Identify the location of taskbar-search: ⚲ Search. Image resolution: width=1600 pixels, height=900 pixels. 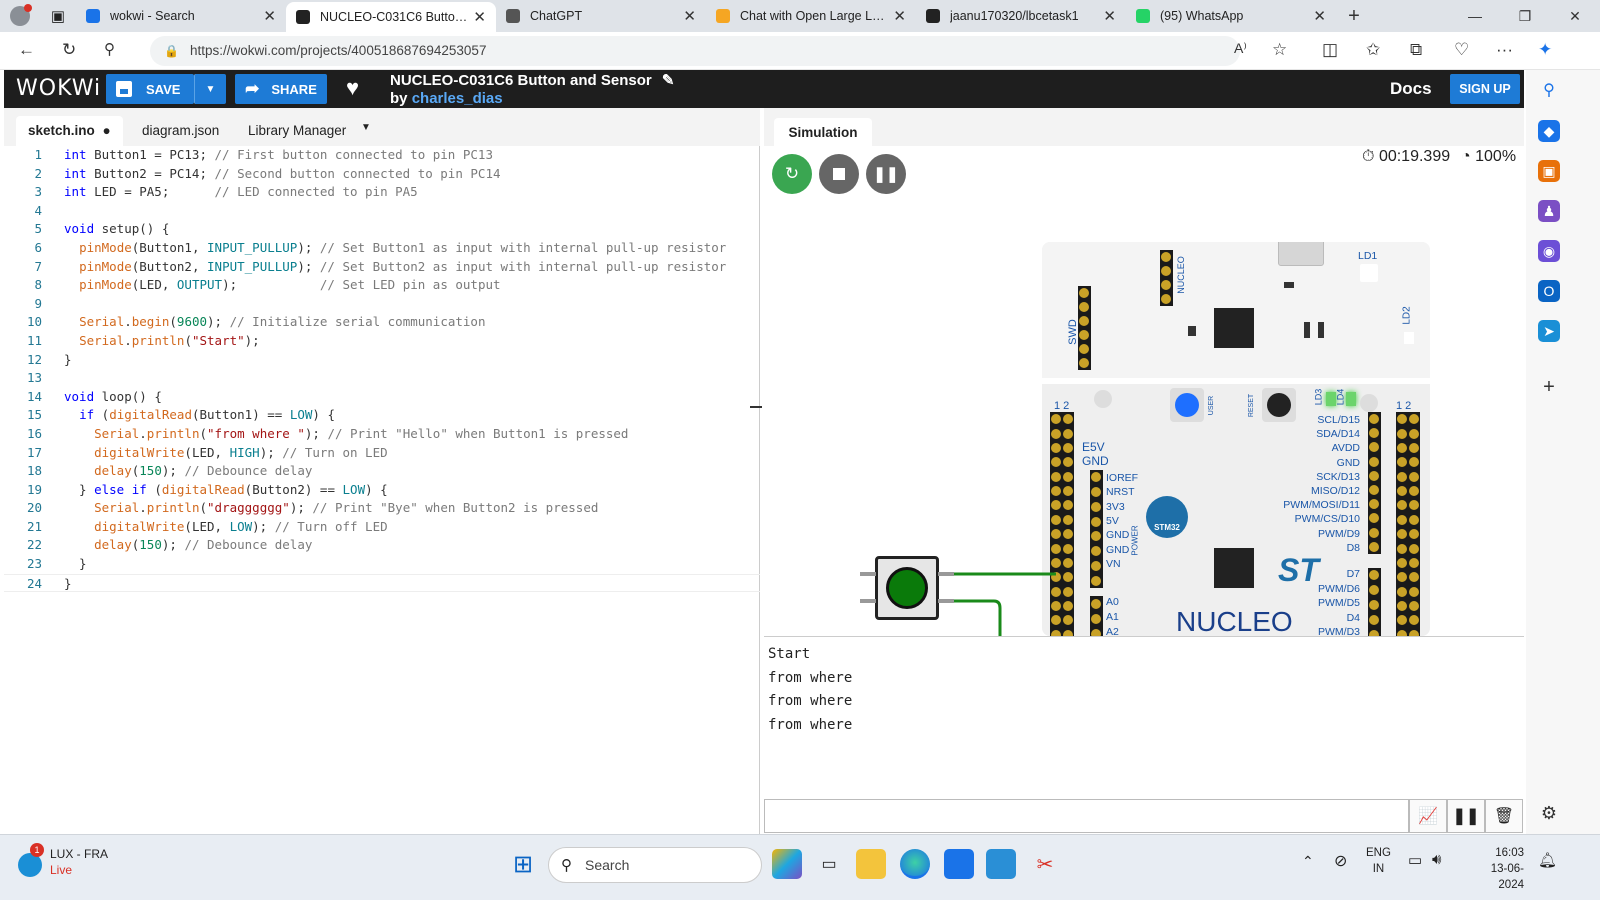
(655, 865).